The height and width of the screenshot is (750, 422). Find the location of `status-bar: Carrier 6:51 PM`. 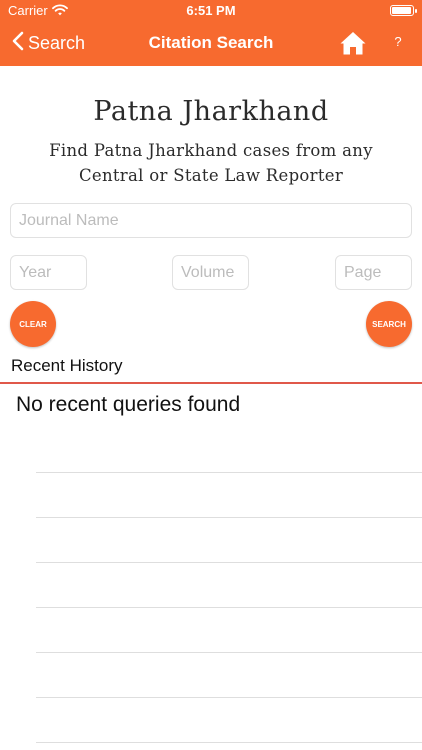

status-bar: Carrier 6:51 PM is located at coordinates (211, 11).